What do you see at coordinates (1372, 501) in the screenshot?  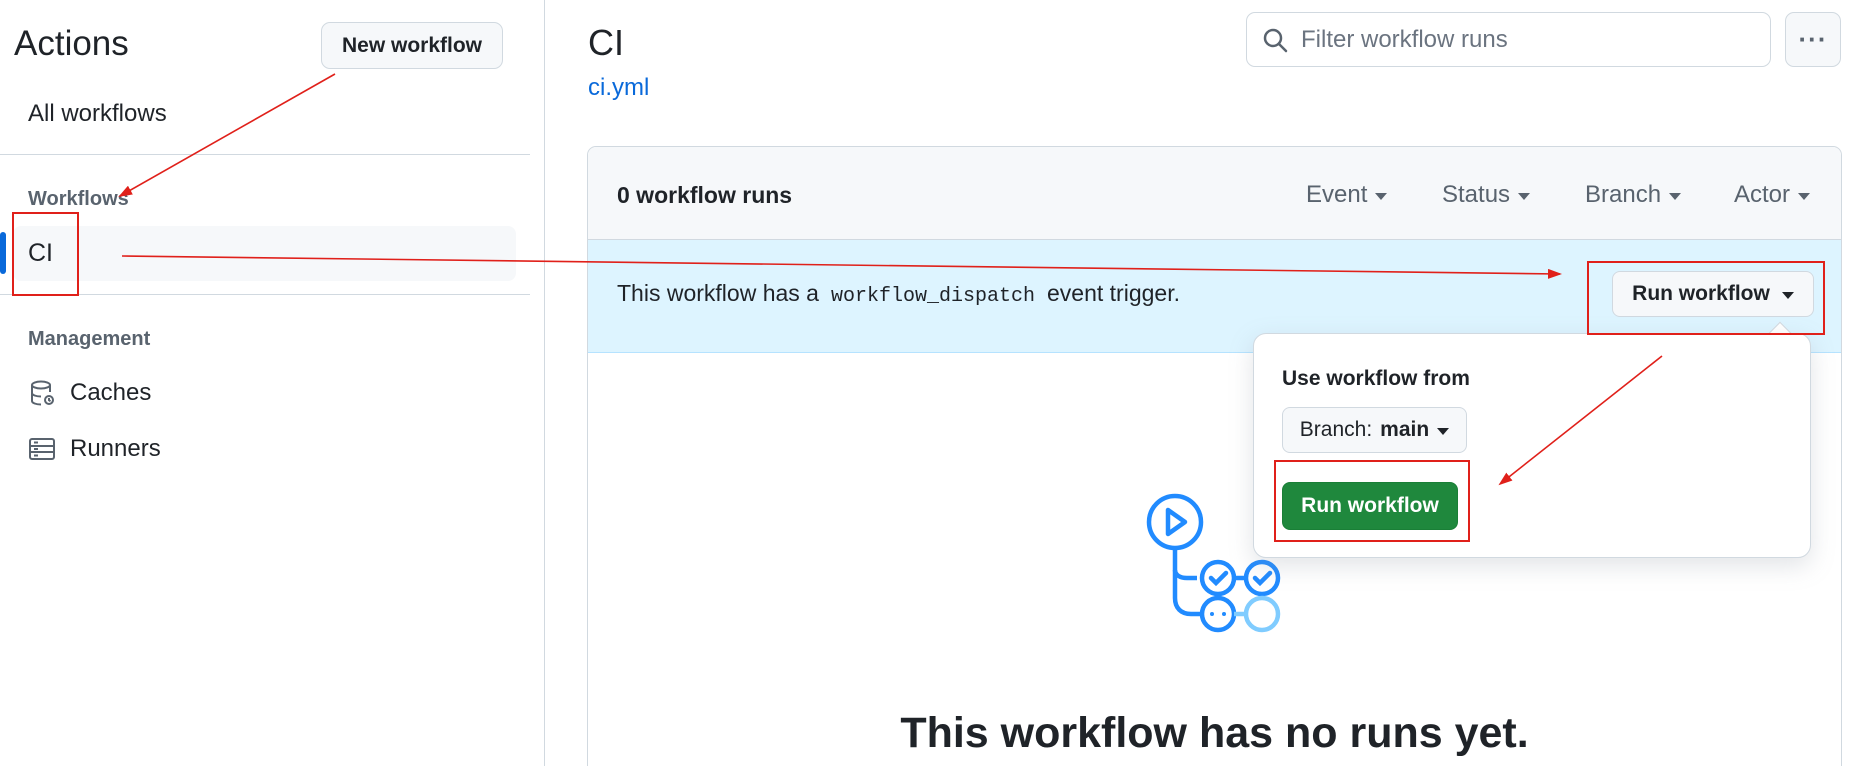 I see `annotation-box-run-button` at bounding box center [1372, 501].